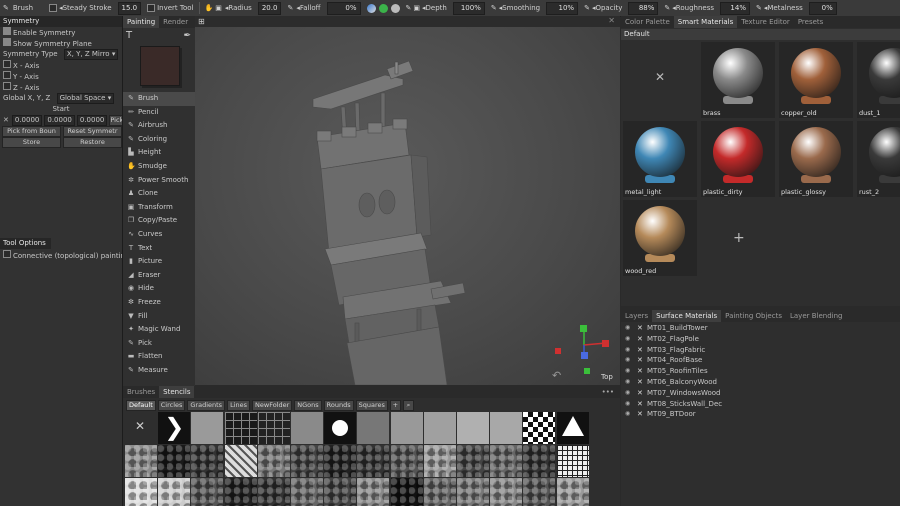  I want to click on smoothing-value: 10%, so click(562, 8).